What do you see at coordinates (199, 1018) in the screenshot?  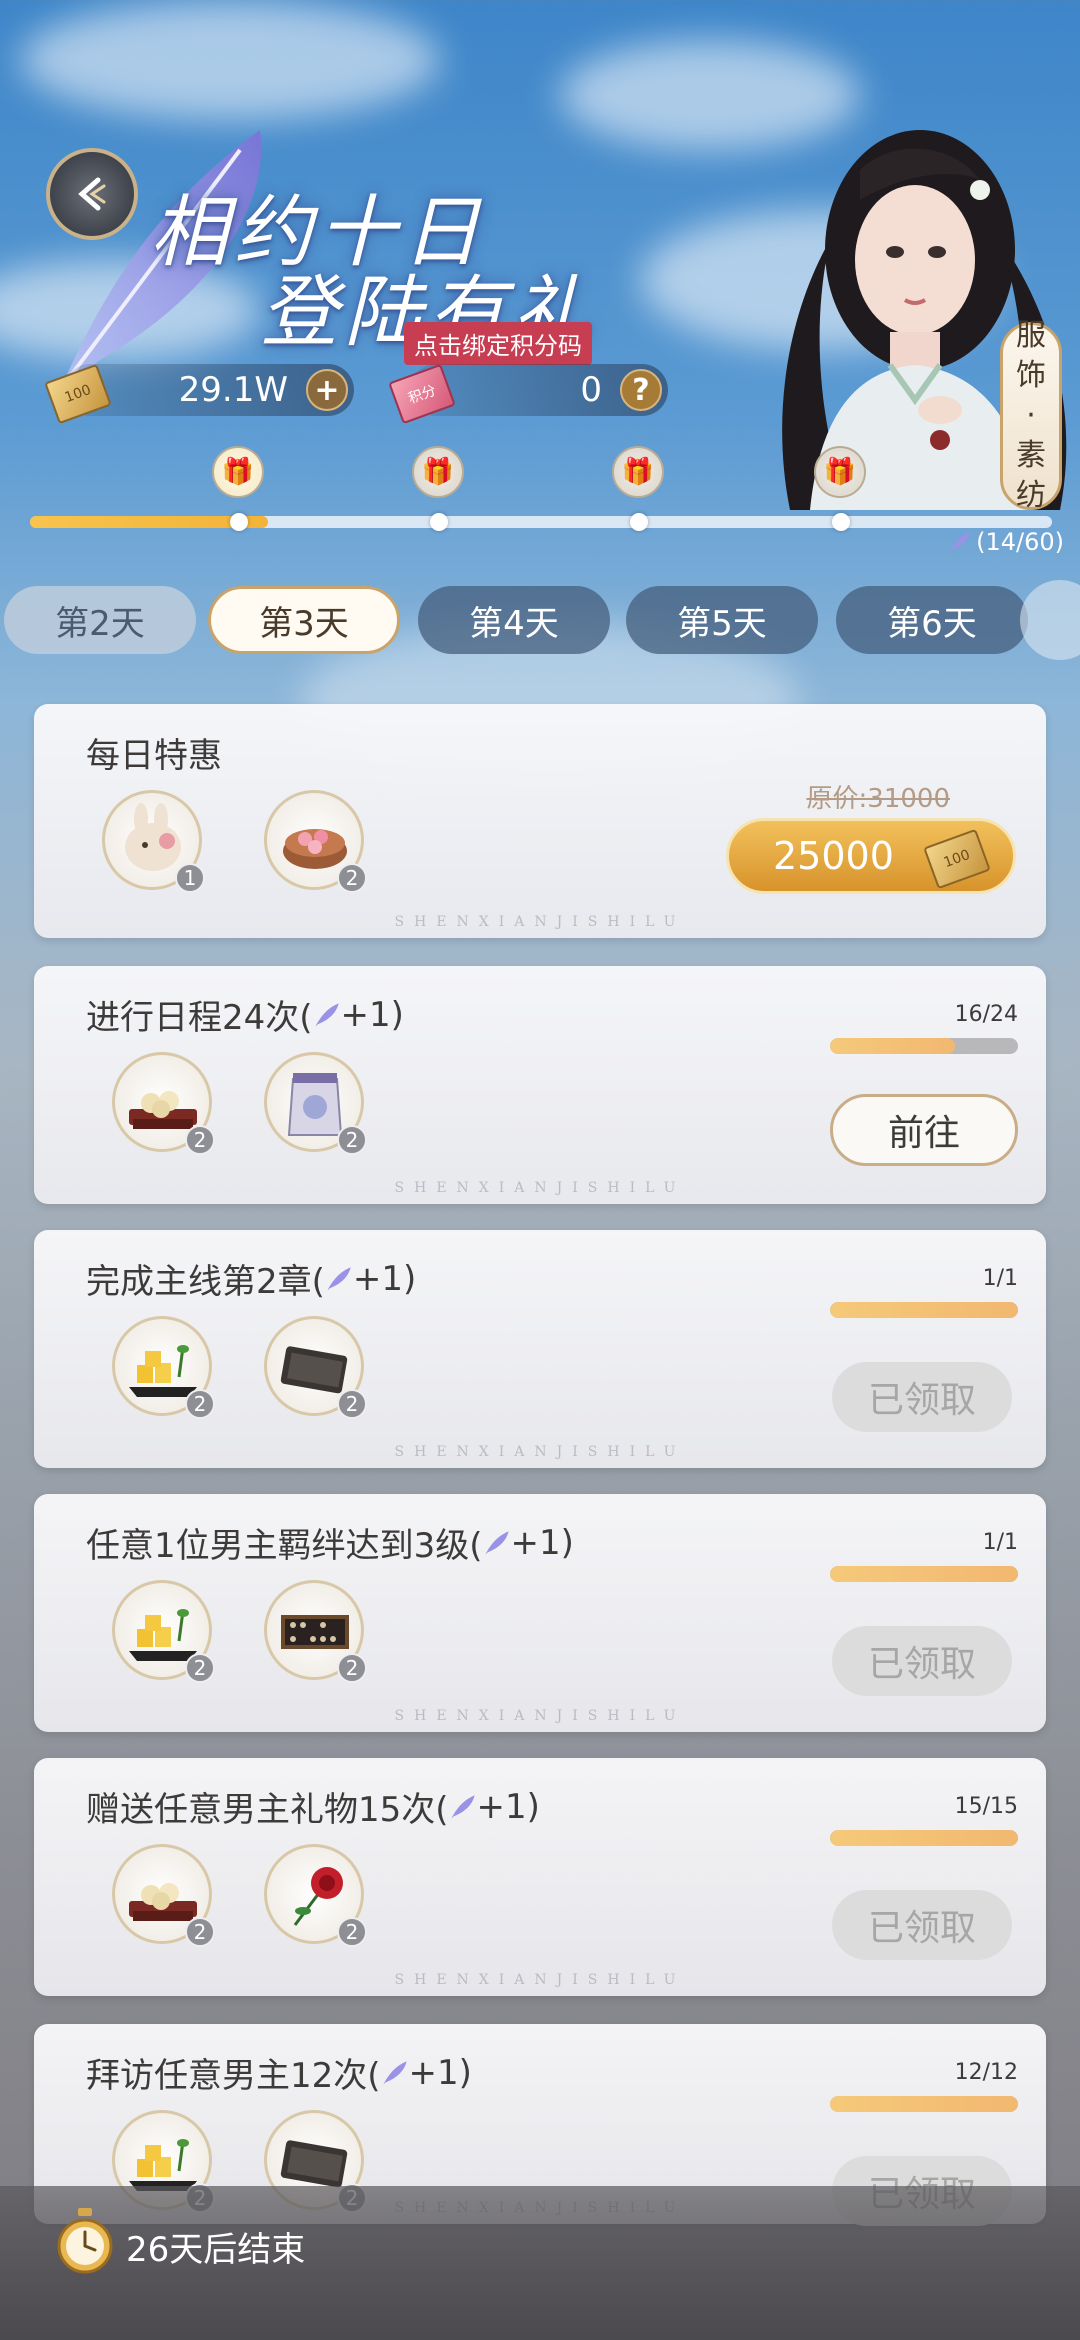 I see `task-title-text: 进行日程24次(` at bounding box center [199, 1018].